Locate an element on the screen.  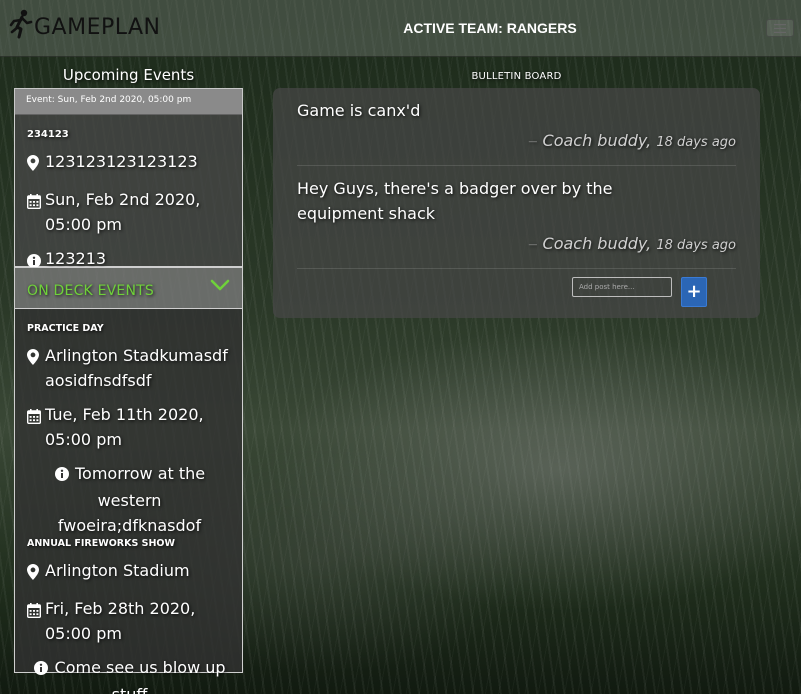
runner-icon is located at coordinates (21, 24).